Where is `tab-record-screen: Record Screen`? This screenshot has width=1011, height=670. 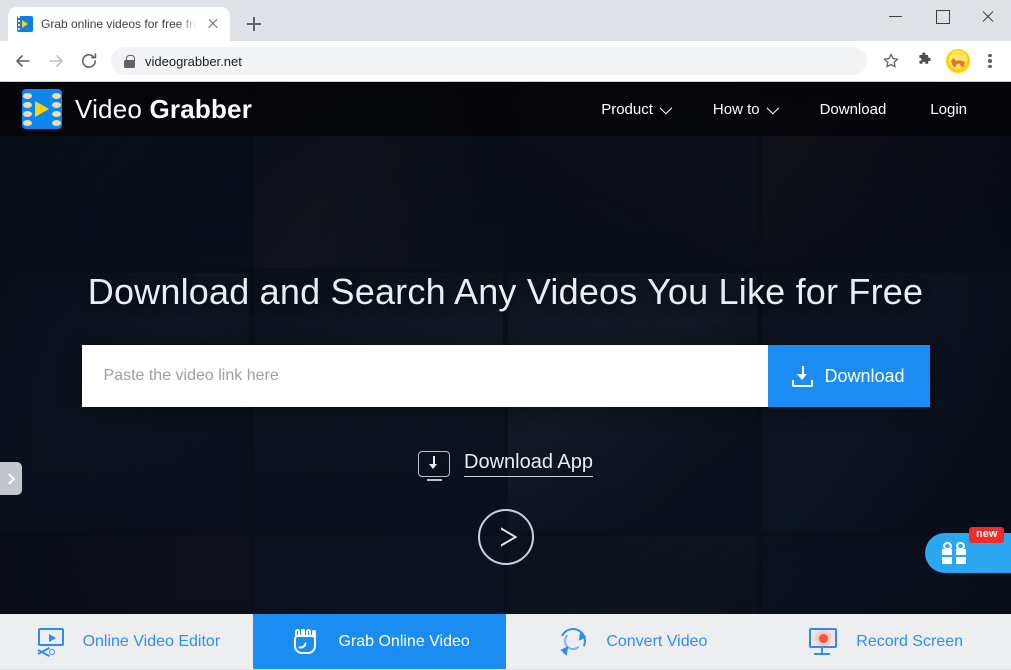
tab-record-screen: Record Screen is located at coordinates (884, 641).